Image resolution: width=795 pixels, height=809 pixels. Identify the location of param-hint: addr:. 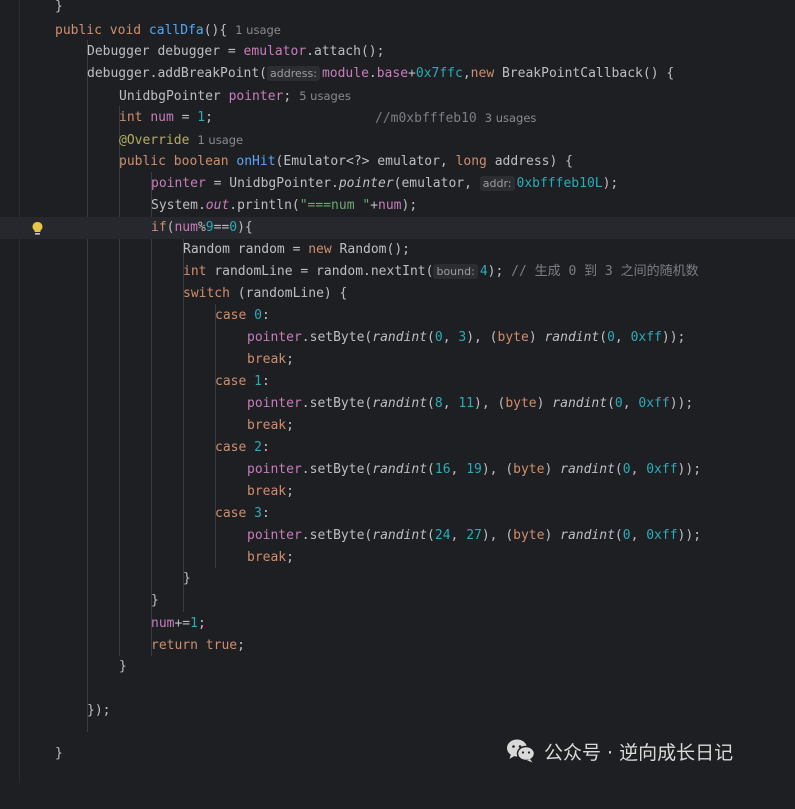
(497, 183).